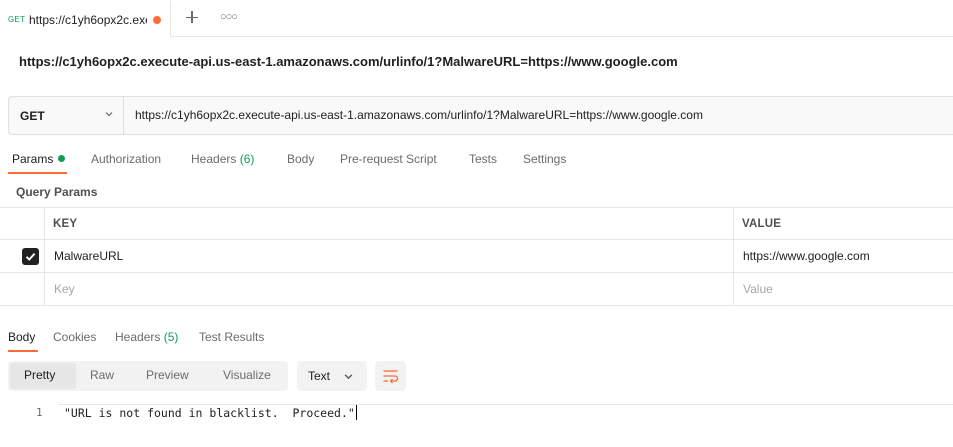 This screenshot has height=447, width=953. What do you see at coordinates (157, 20) in the screenshot?
I see `unsaved-indicator` at bounding box center [157, 20].